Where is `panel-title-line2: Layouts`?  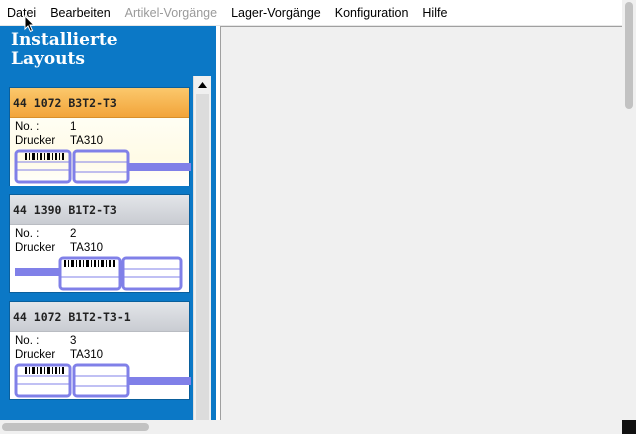
panel-title-line2: Layouts is located at coordinates (48, 59).